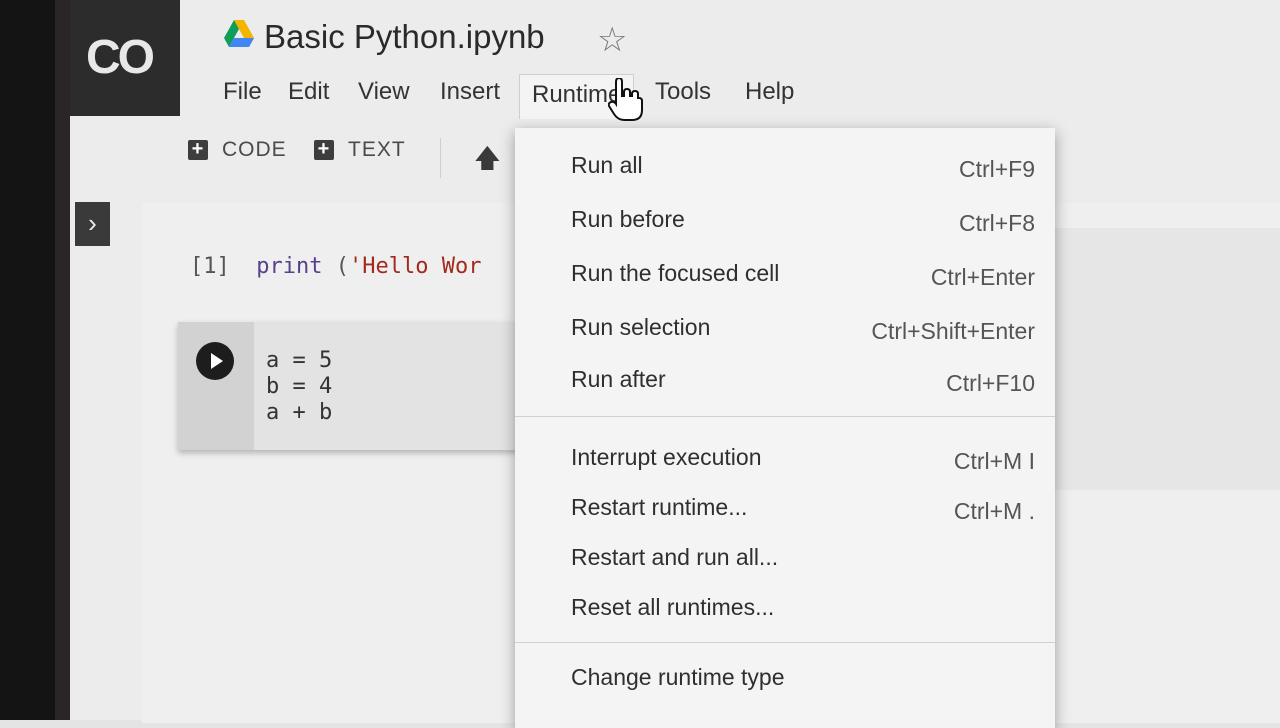 The width and height of the screenshot is (1280, 728). Describe the element at coordinates (618, 379) in the screenshot. I see `menu-item-label: Run after` at that location.